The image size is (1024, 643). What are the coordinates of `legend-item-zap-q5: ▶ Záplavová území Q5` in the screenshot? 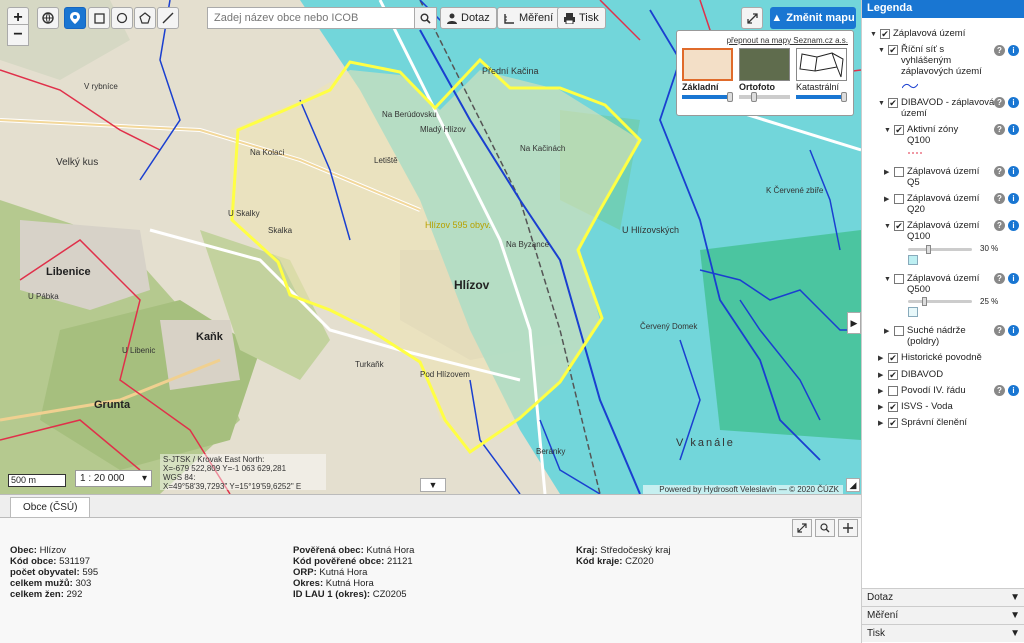 It's located at (939, 177).